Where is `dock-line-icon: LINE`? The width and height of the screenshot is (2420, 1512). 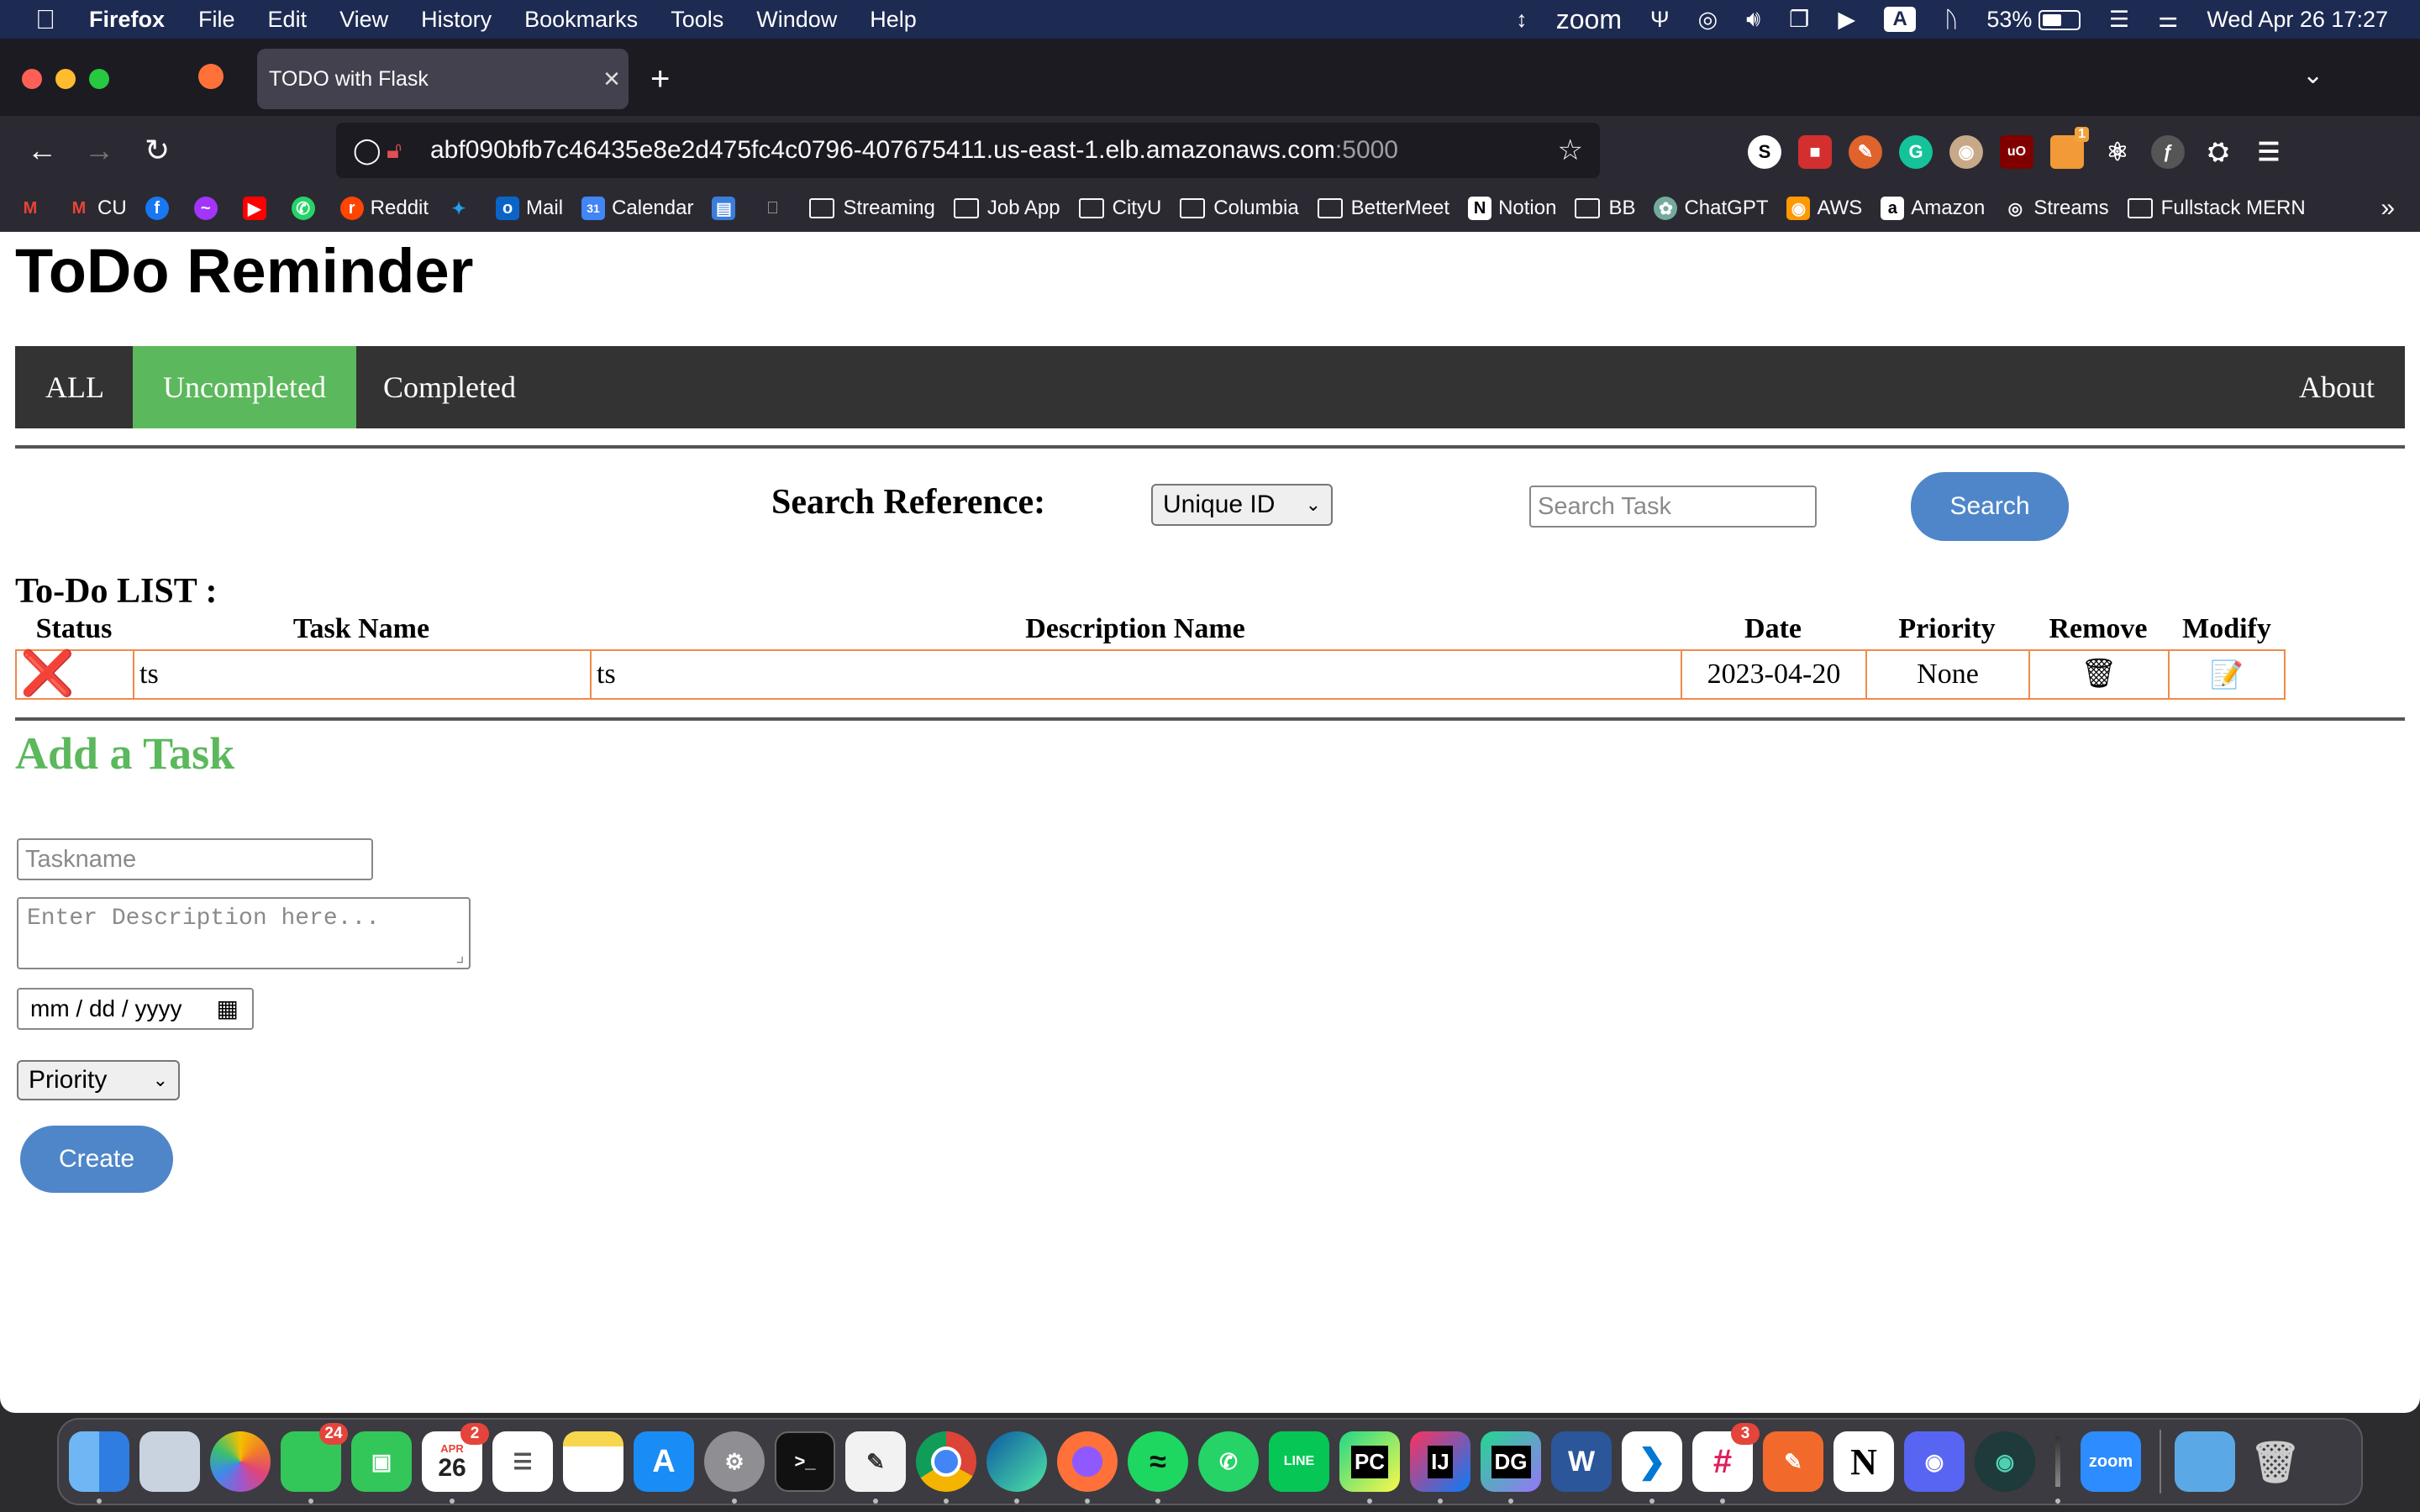 dock-line-icon: LINE is located at coordinates (1299, 1461).